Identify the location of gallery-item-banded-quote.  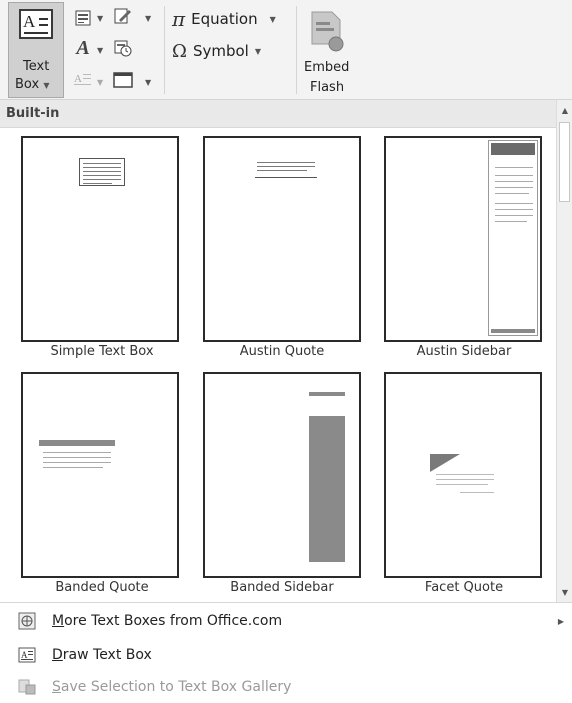
(100, 475).